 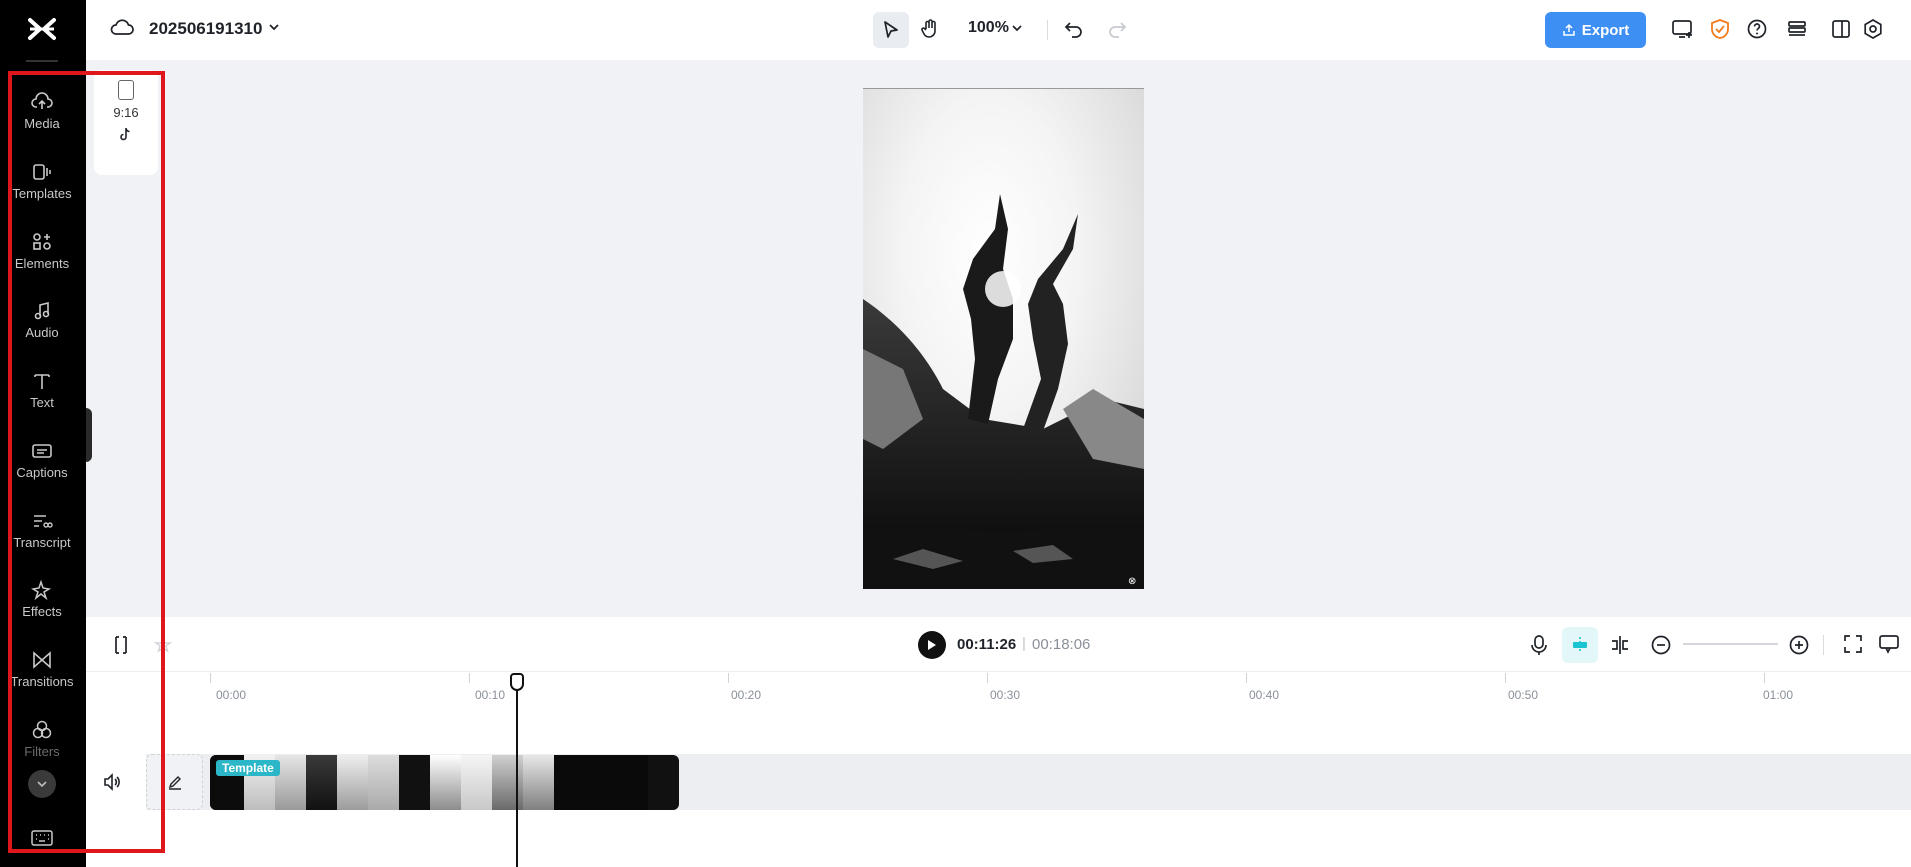 What do you see at coordinates (988, 28) in the screenshot?
I see `zoom-level: 100%` at bounding box center [988, 28].